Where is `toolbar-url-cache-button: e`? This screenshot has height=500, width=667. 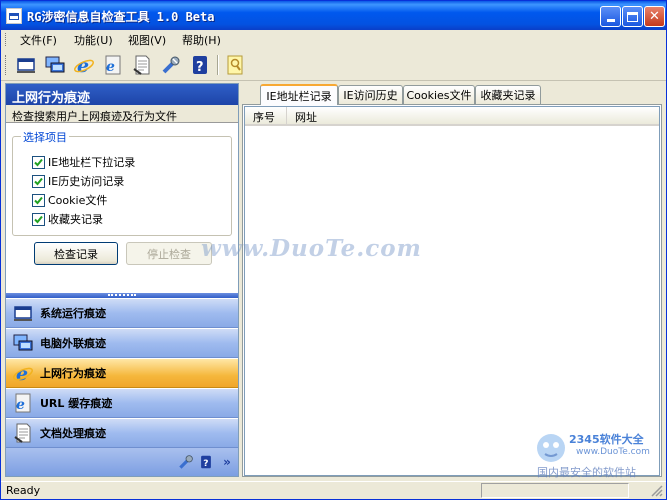 toolbar-url-cache-button: e is located at coordinates (113, 65).